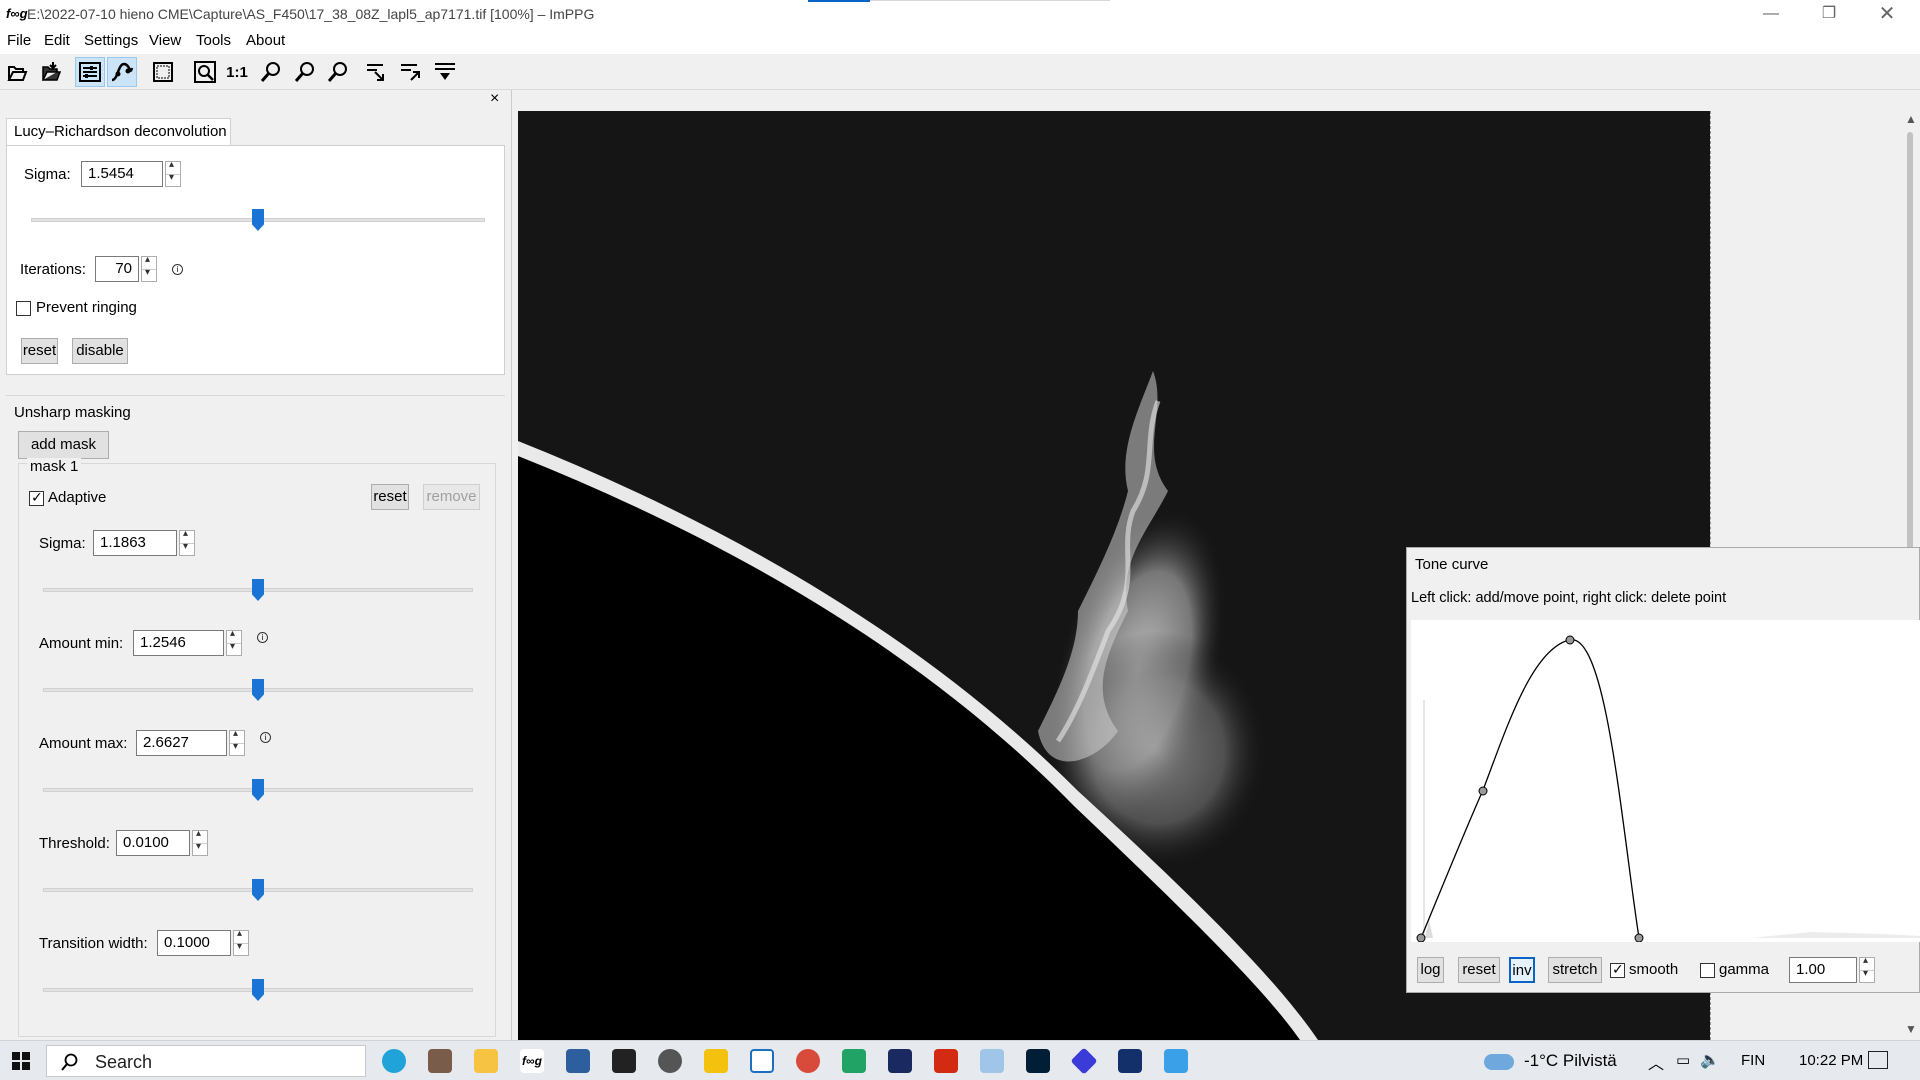  I want to click on close-icon: ✕, so click(1887, 15).